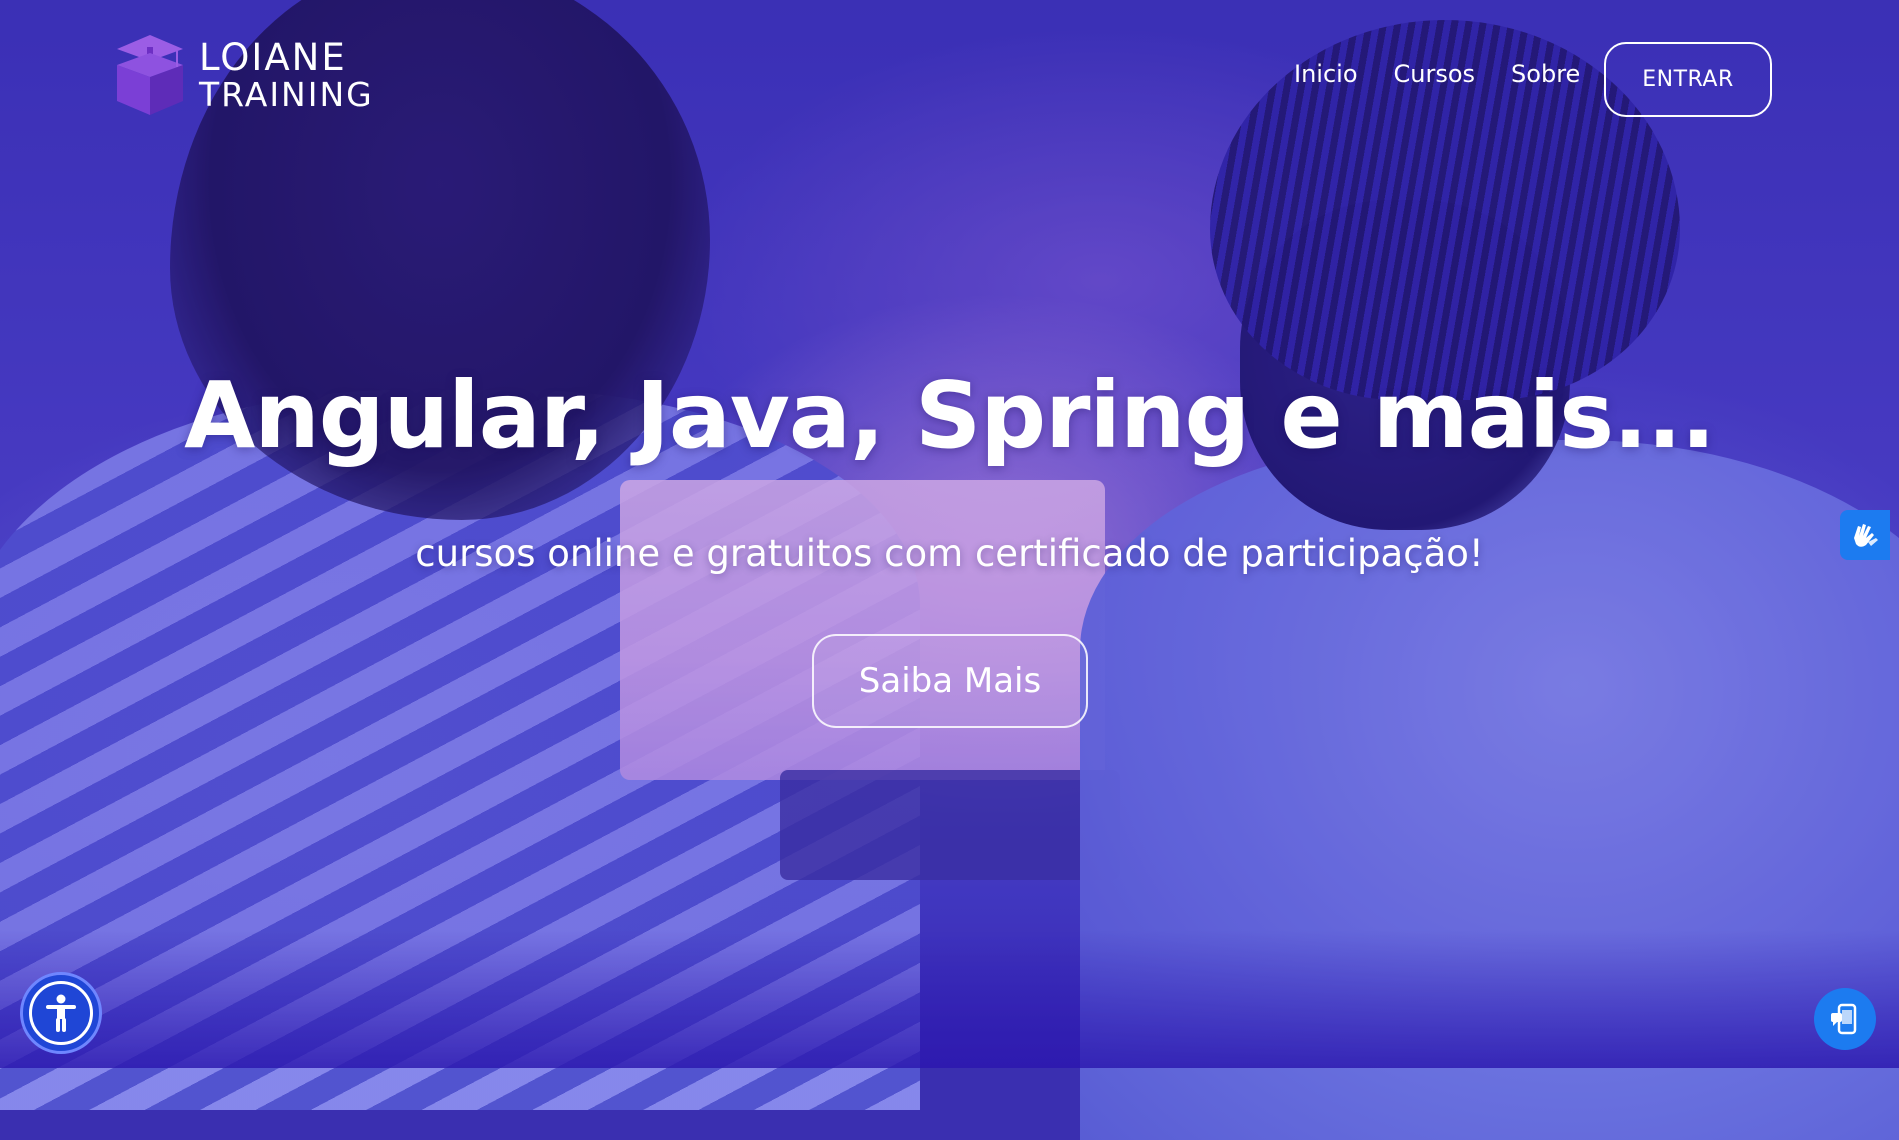  Describe the element at coordinates (950, 681) in the screenshot. I see `learn-more-button: Saiba Mais` at that location.